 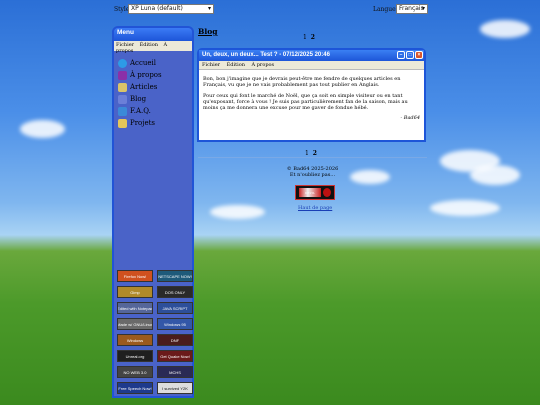 I want to click on web-badge: Get Quake Now!, so click(x=175, y=356).